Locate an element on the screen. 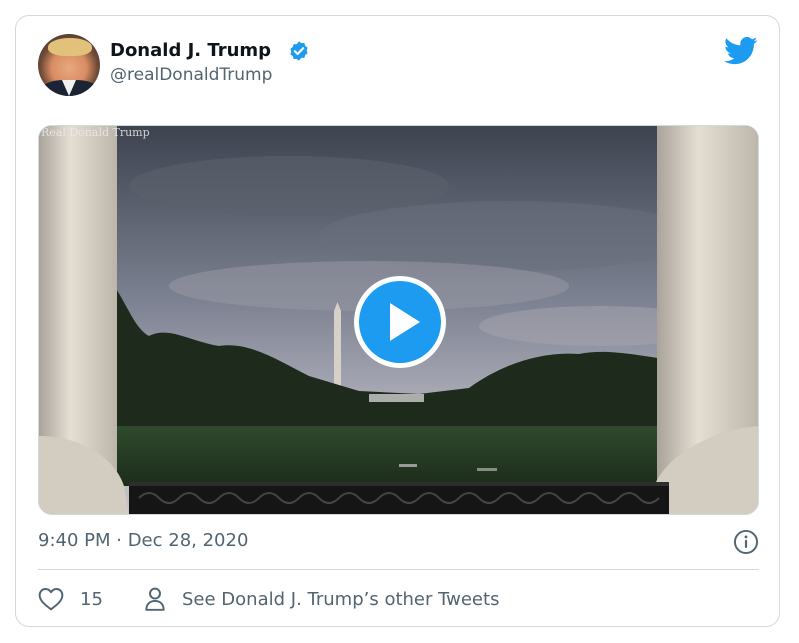 The image size is (799, 643). play-button is located at coordinates (400, 322).